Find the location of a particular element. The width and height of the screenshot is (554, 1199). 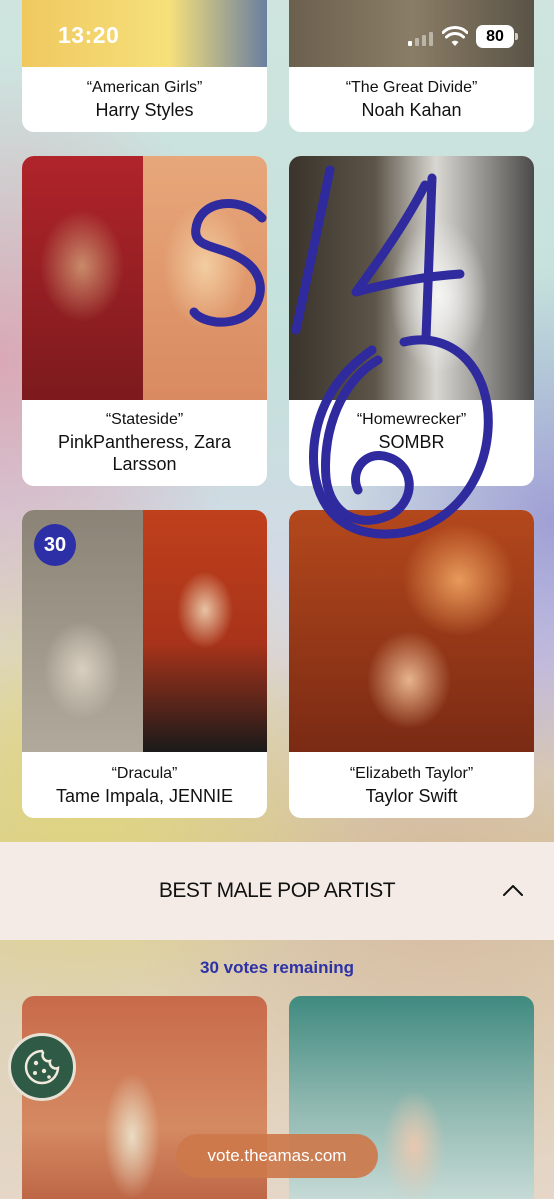

artist-name: Noah Kahan is located at coordinates (411, 110).